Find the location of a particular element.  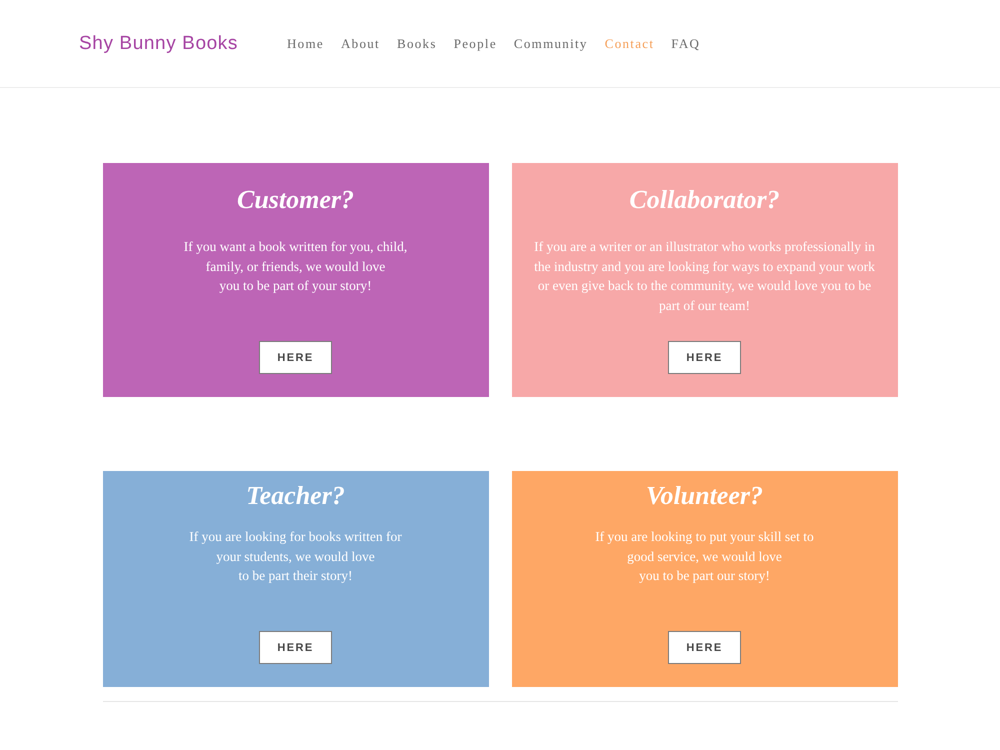

site-logo: Shy Bunny Books is located at coordinates (158, 43).